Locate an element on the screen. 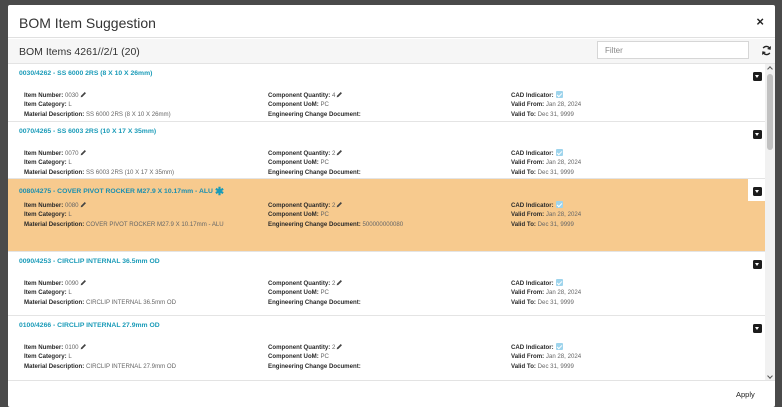  component-quantity-value: 4 is located at coordinates (334, 95).